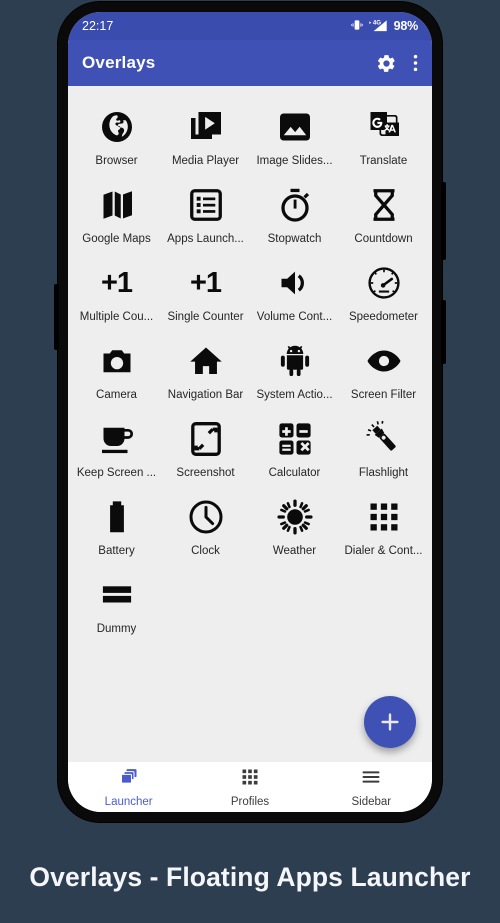 The width and height of the screenshot is (500, 923). I want to click on launcher-item-label: Stopwatch, so click(294, 239).